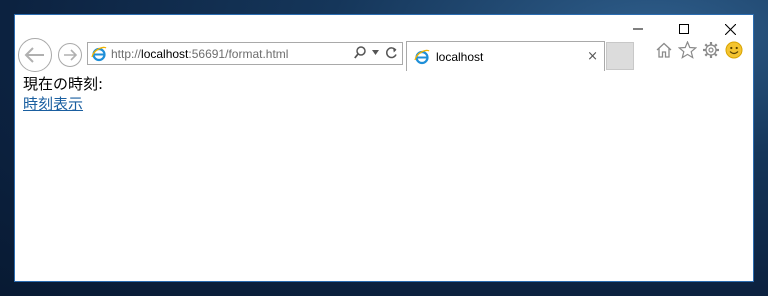  What do you see at coordinates (734, 50) in the screenshot?
I see `smiley-icon` at bounding box center [734, 50].